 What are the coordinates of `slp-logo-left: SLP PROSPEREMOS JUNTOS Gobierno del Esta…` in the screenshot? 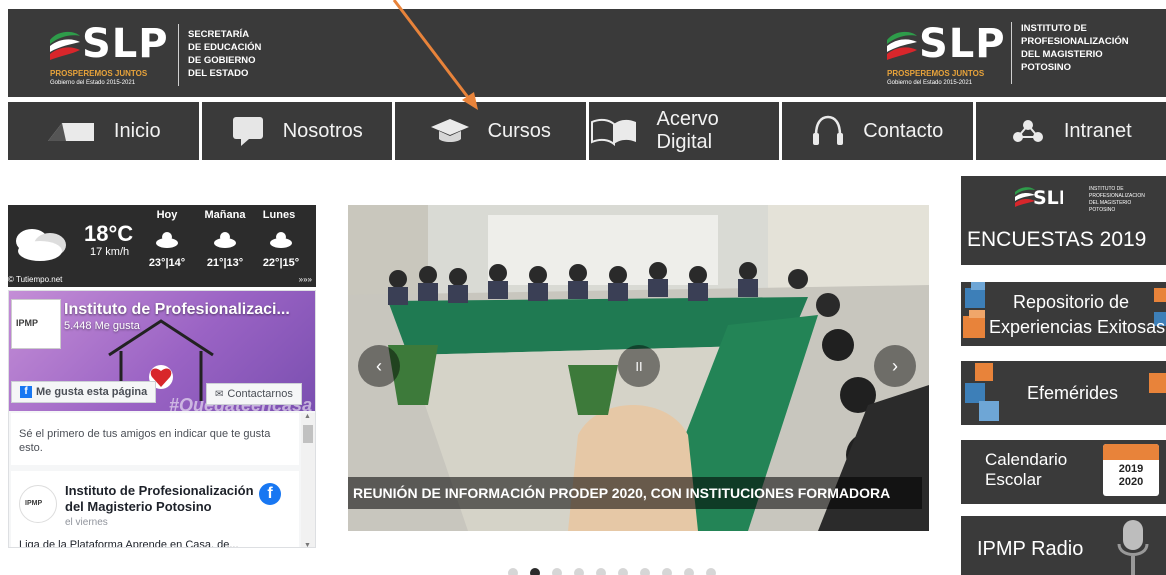 It's located at (158, 55).